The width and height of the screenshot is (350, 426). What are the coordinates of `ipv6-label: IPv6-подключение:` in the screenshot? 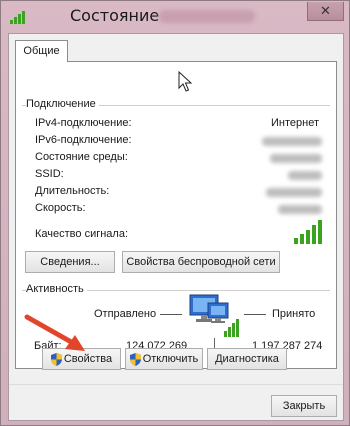 It's located at (83, 140).